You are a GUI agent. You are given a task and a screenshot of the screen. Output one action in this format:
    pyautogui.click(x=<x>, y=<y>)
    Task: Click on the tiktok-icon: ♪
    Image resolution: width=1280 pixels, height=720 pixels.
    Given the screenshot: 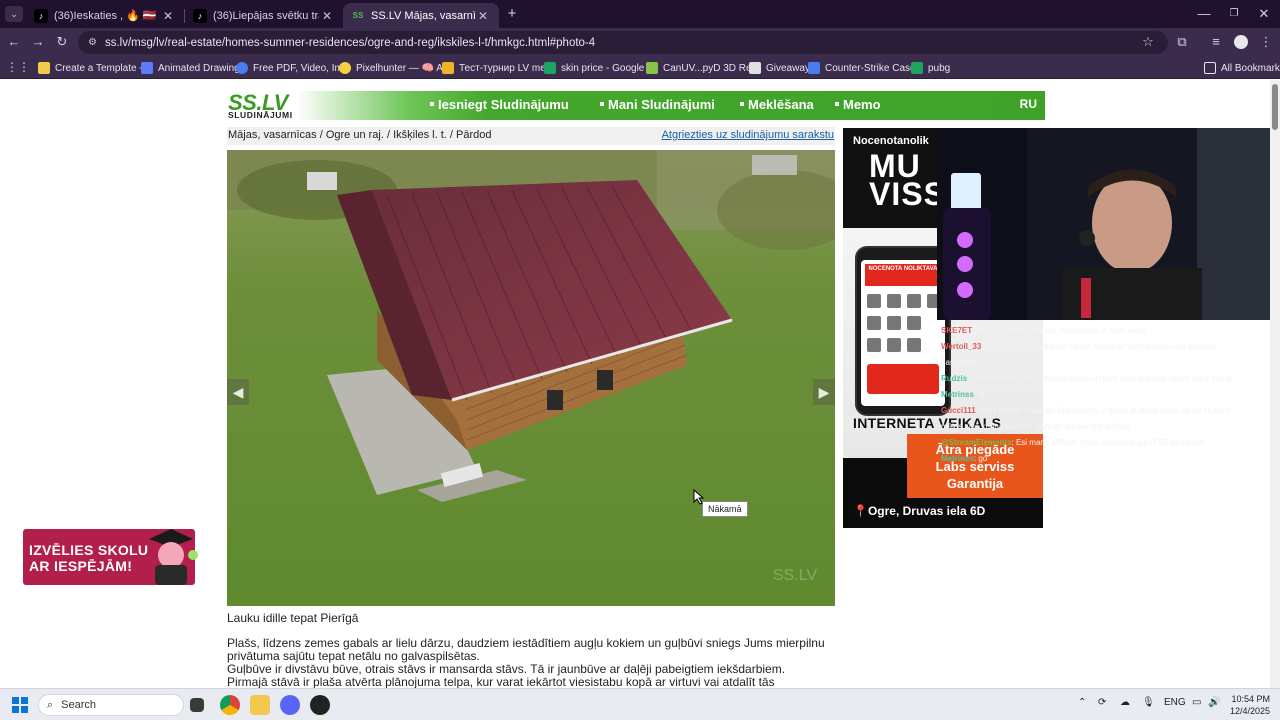 What is the action you would take?
    pyautogui.click(x=41, y=15)
    